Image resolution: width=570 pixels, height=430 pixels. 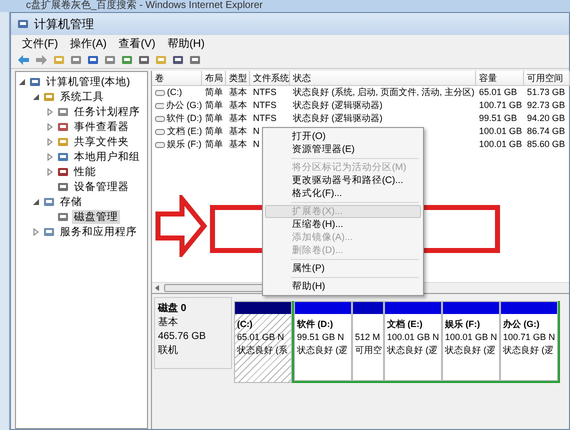 I want to click on table-cell: 娱乐 (F:), so click(x=177, y=144).